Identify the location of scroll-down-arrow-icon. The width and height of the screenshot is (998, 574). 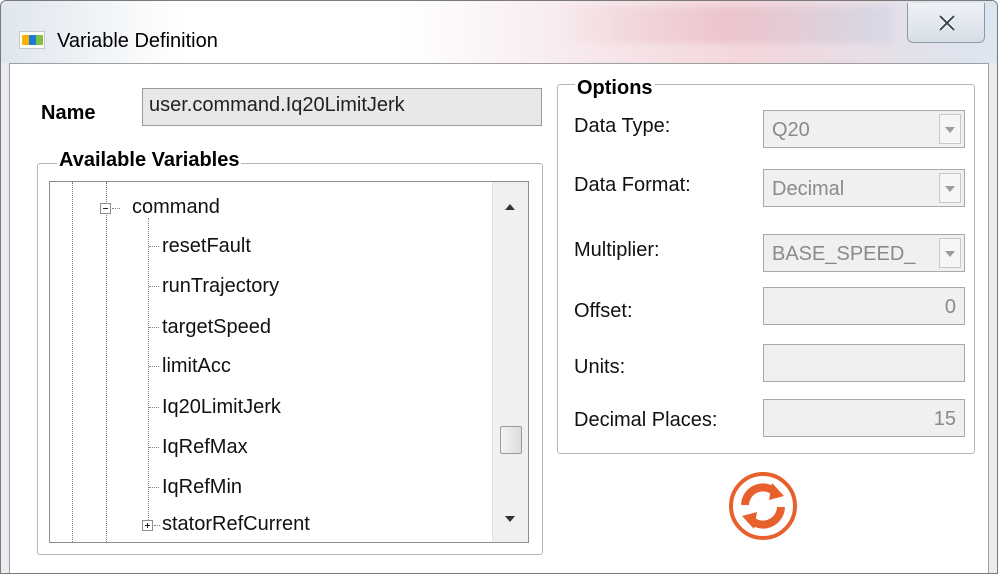
(510, 519).